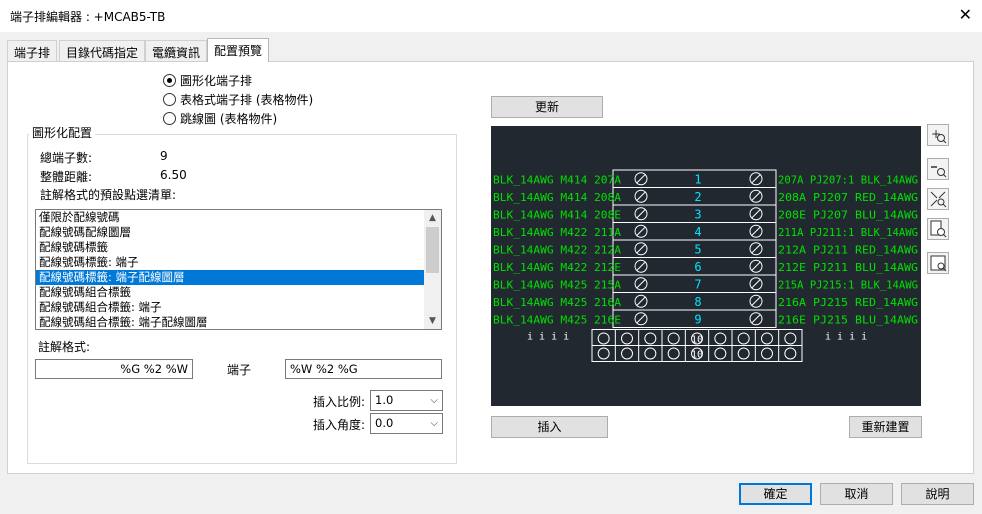 The height and width of the screenshot is (514, 982). Describe the element at coordinates (108, 195) in the screenshot. I see `preset-list-label: 註解格式的預設點選清單:` at that location.